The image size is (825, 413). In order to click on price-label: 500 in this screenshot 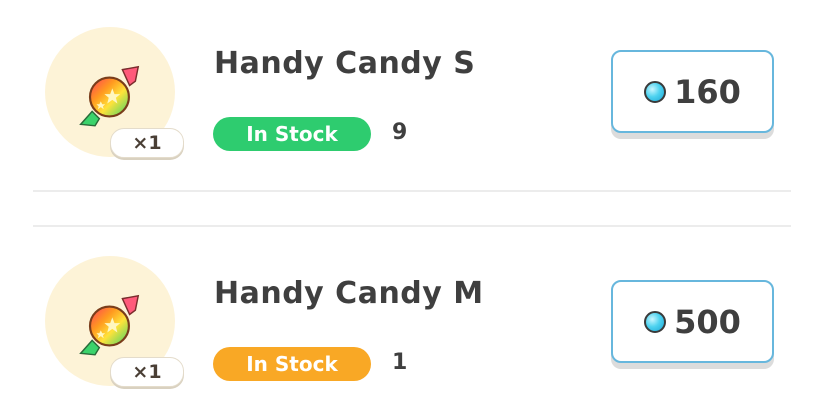, I will do `click(707, 321)`.